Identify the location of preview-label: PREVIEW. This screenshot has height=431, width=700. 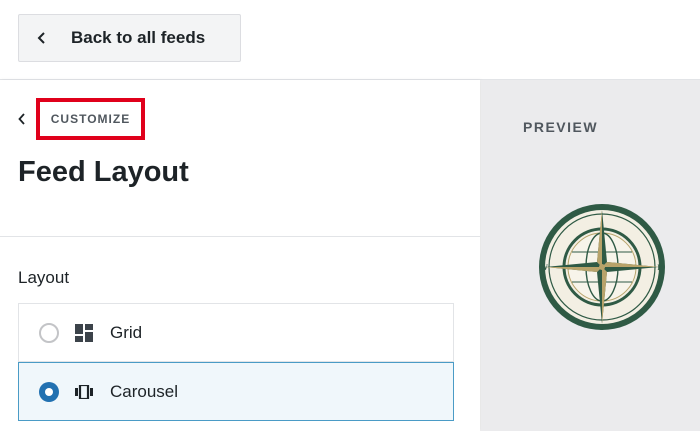
(561, 127).